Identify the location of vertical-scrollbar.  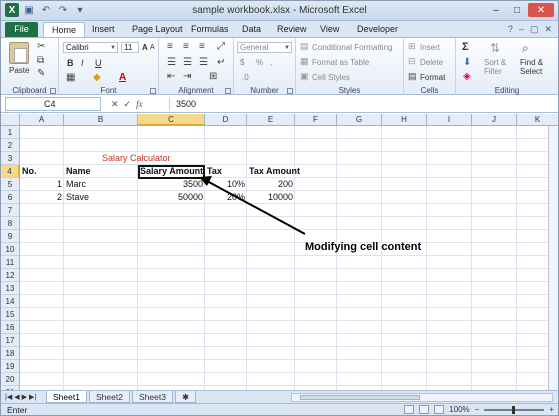
(553, 258).